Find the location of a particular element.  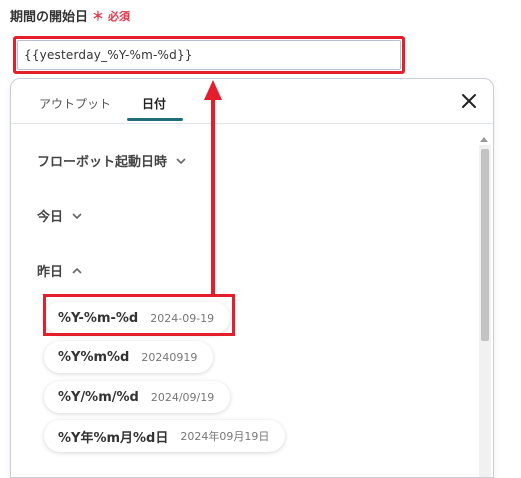

chevron-up-icon is located at coordinates (77, 270).